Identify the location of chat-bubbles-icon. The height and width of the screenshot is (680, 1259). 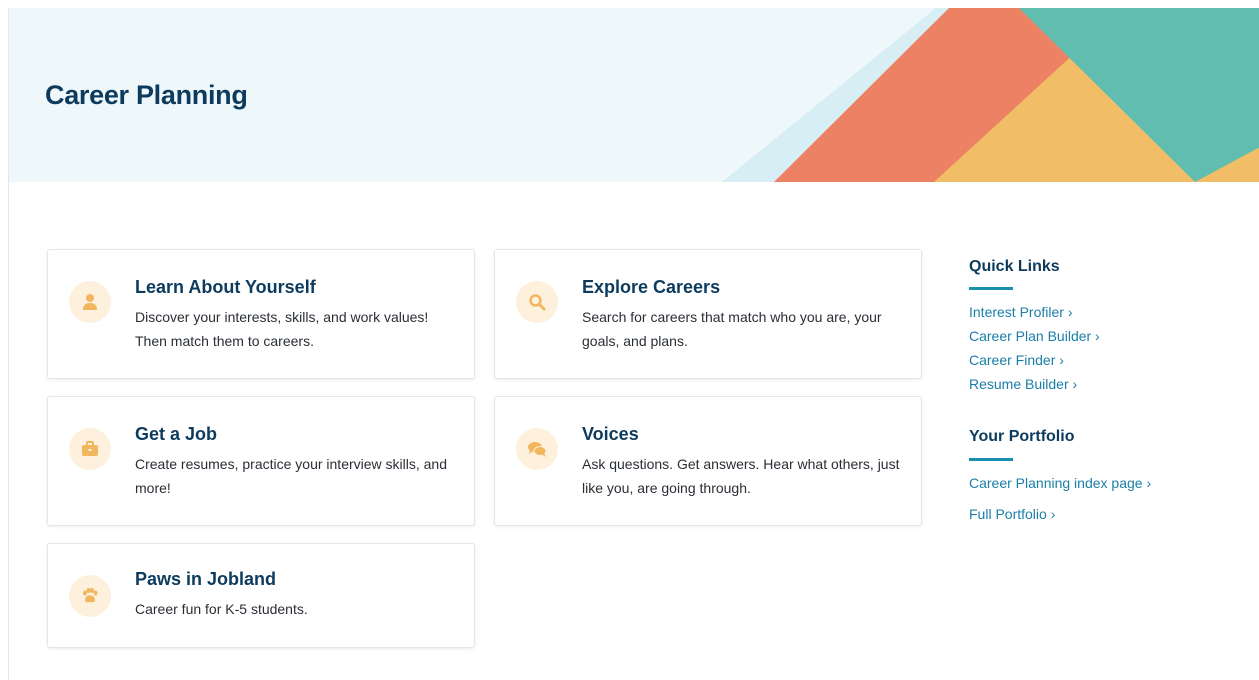
(537, 449).